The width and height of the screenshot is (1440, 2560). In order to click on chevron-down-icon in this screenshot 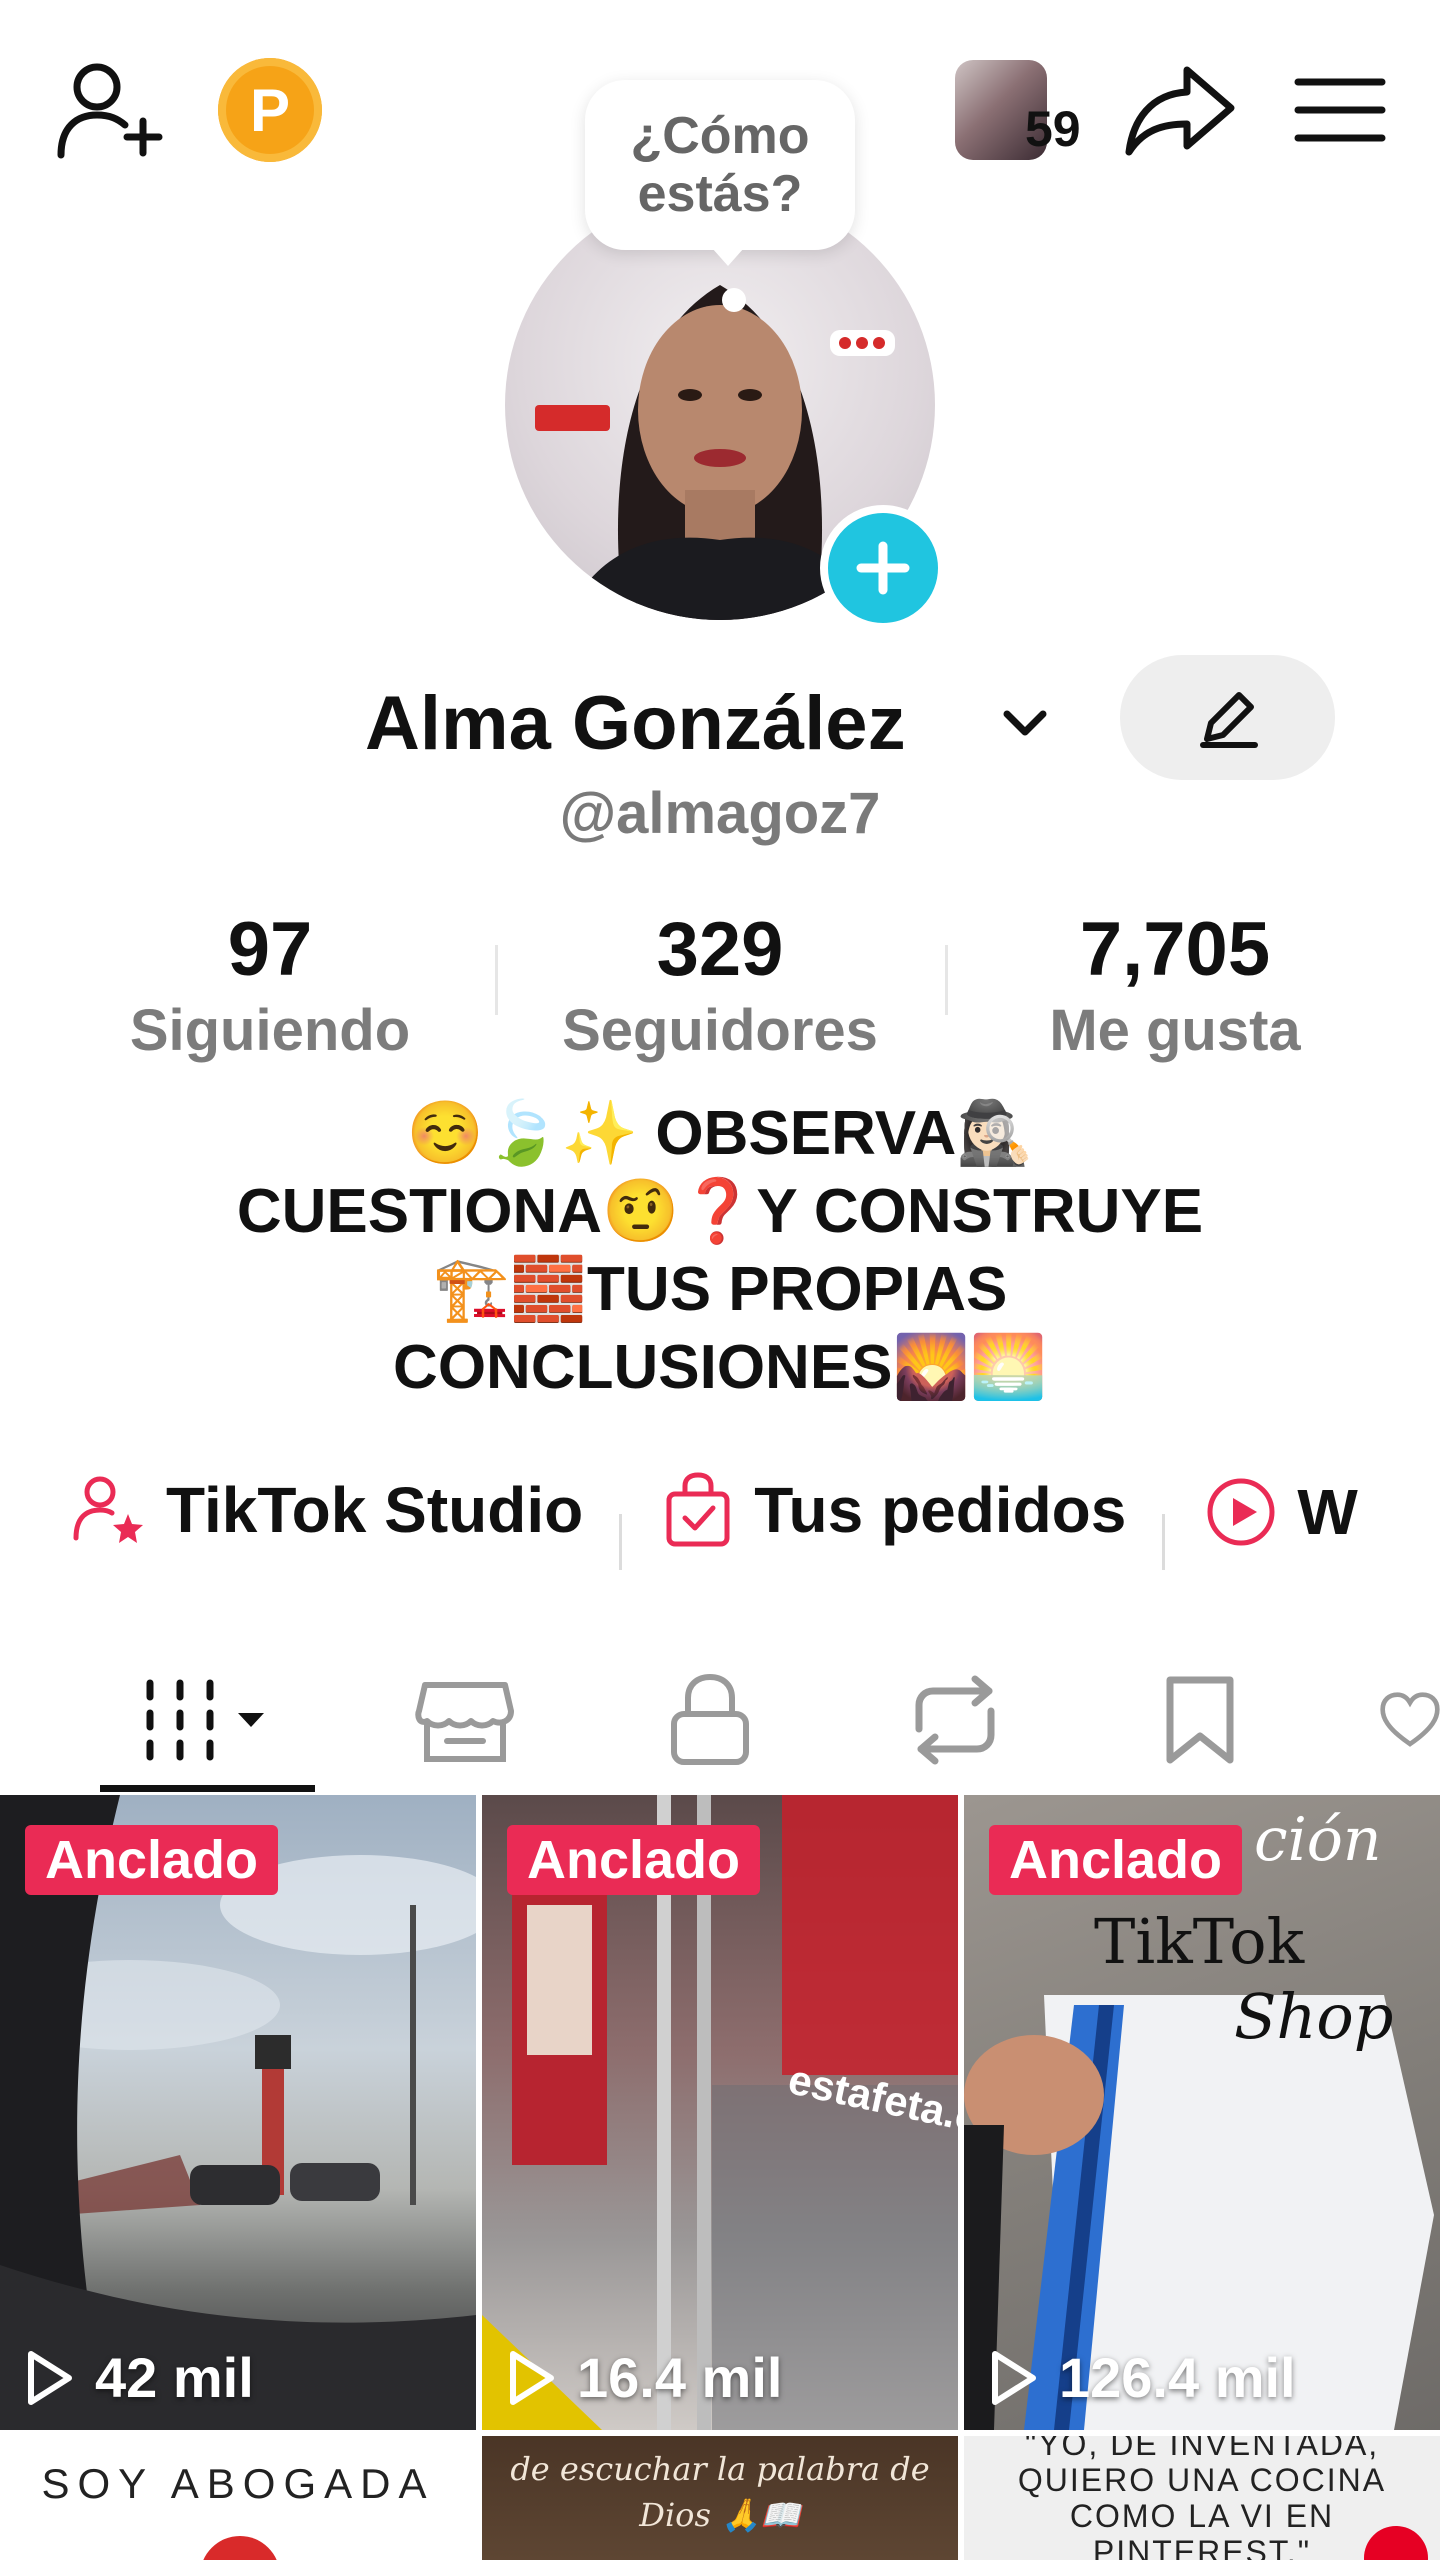, I will do `click(1025, 723)`.